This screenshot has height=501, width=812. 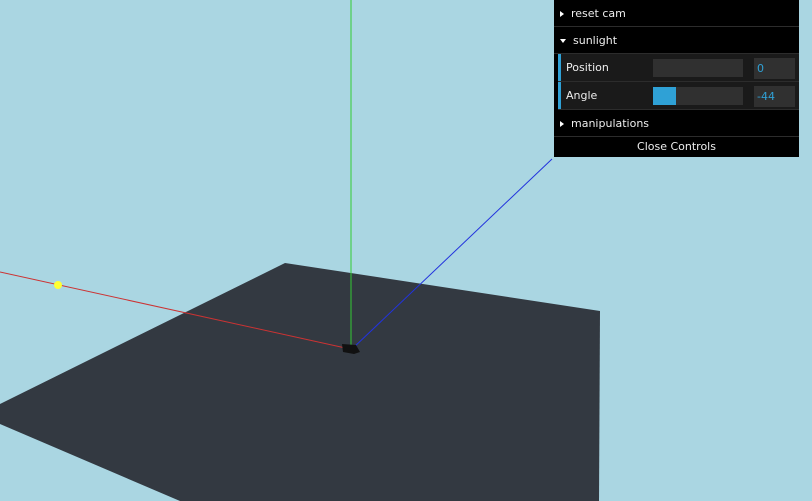 I want to click on position-control: Position, so click(x=678, y=68).